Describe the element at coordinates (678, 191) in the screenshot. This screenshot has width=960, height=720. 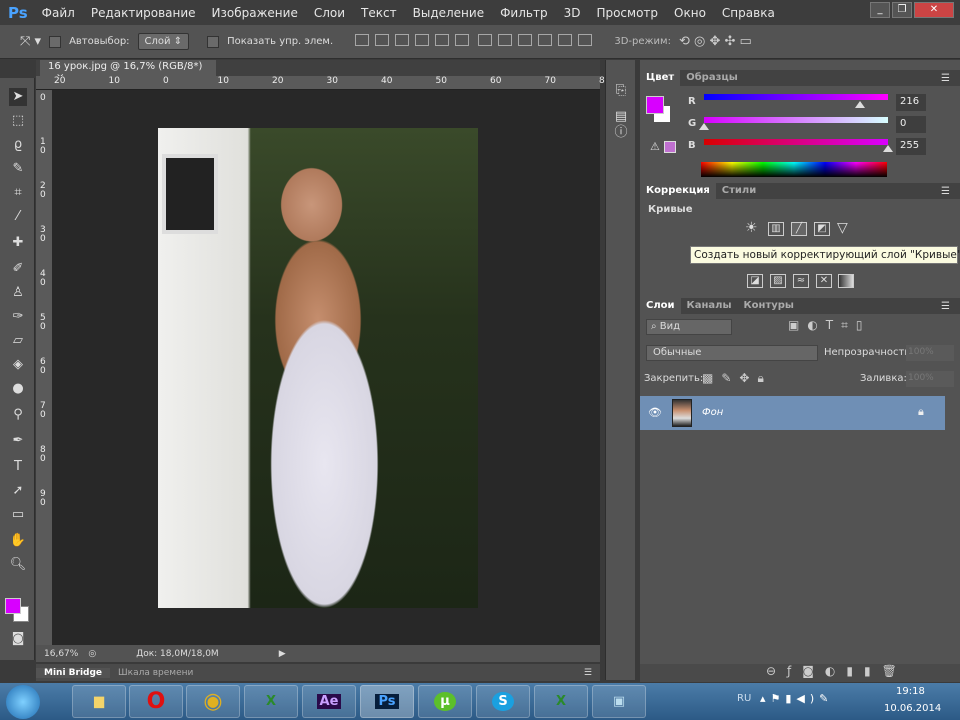
I see `tab-adjustments: Коррекция` at that location.